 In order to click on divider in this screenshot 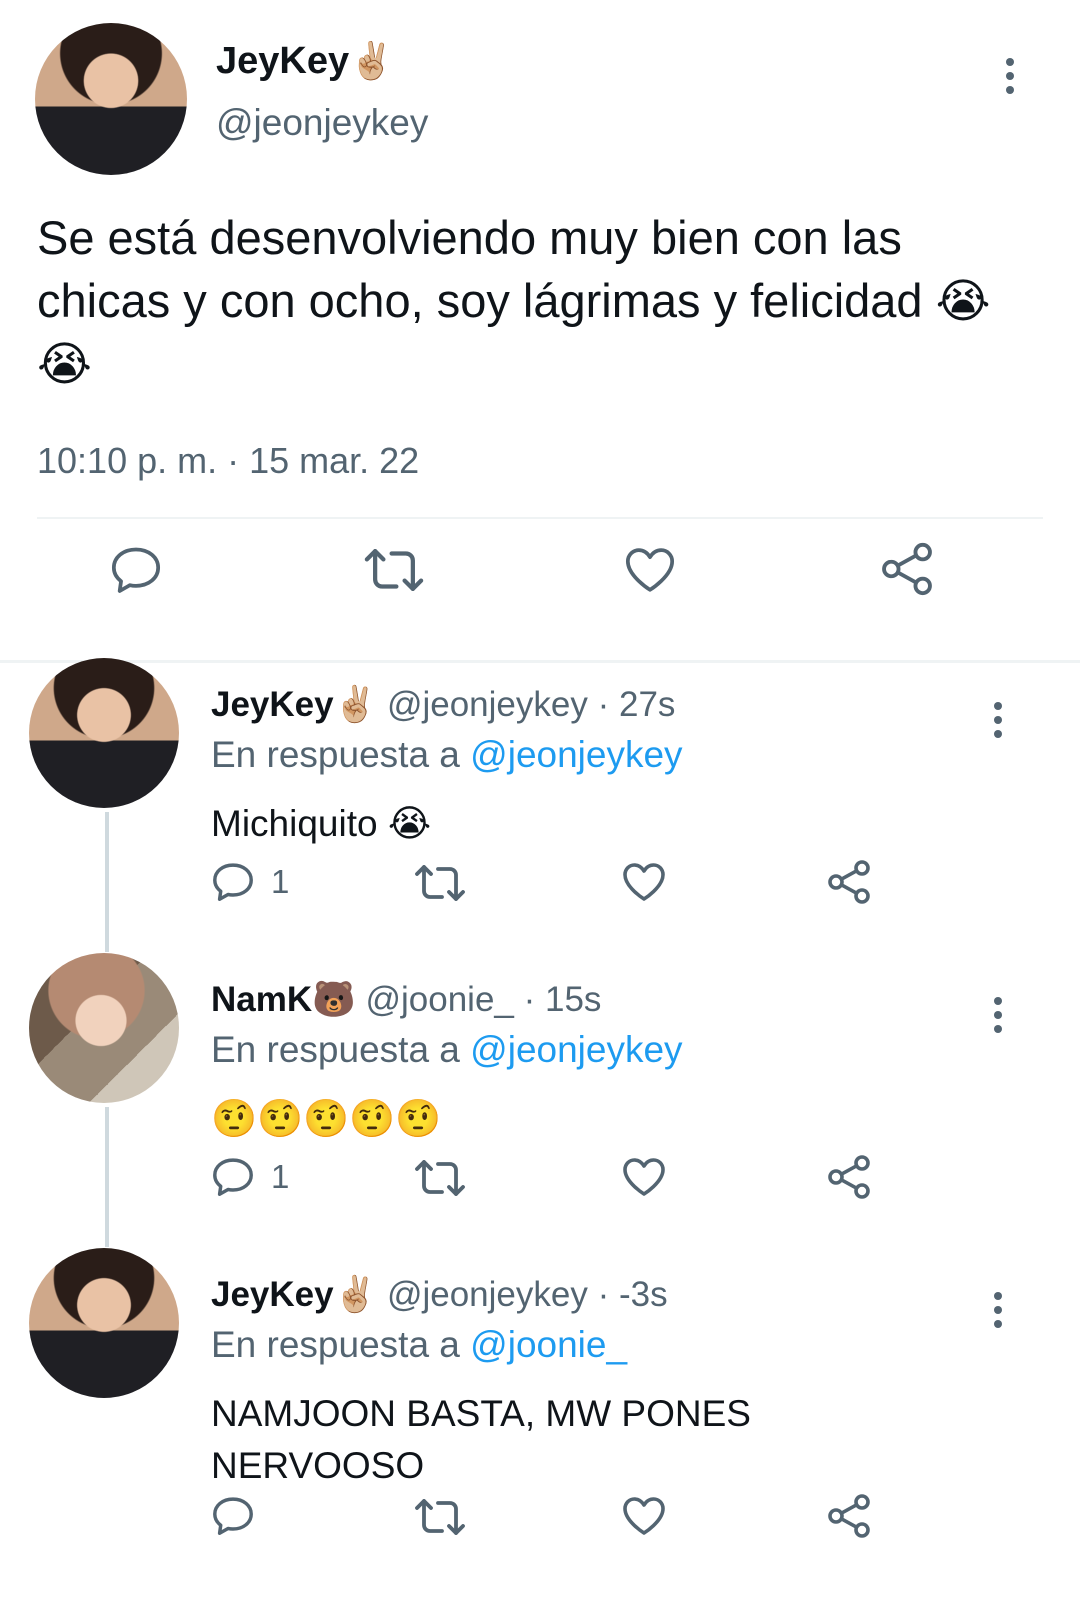, I will do `click(540, 518)`.